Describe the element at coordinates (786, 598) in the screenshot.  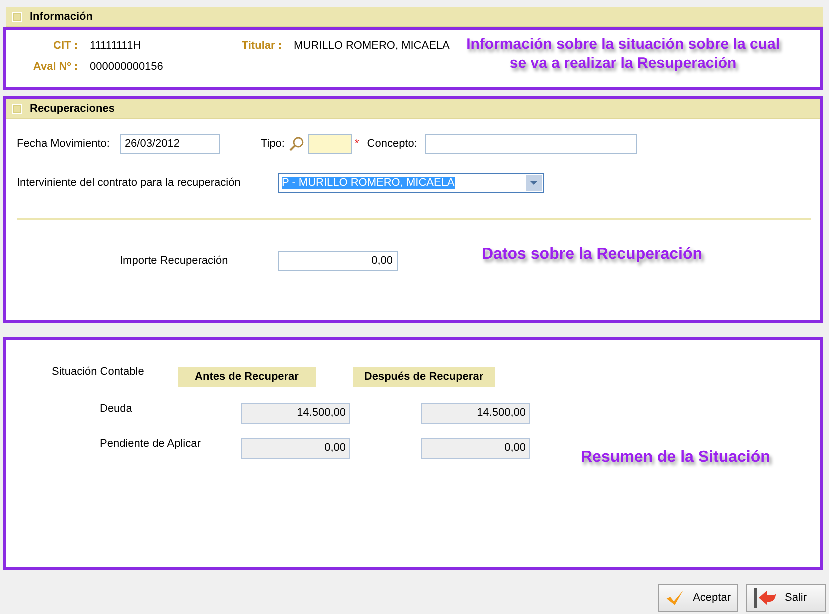
I see `exit-button: Salir` at that location.